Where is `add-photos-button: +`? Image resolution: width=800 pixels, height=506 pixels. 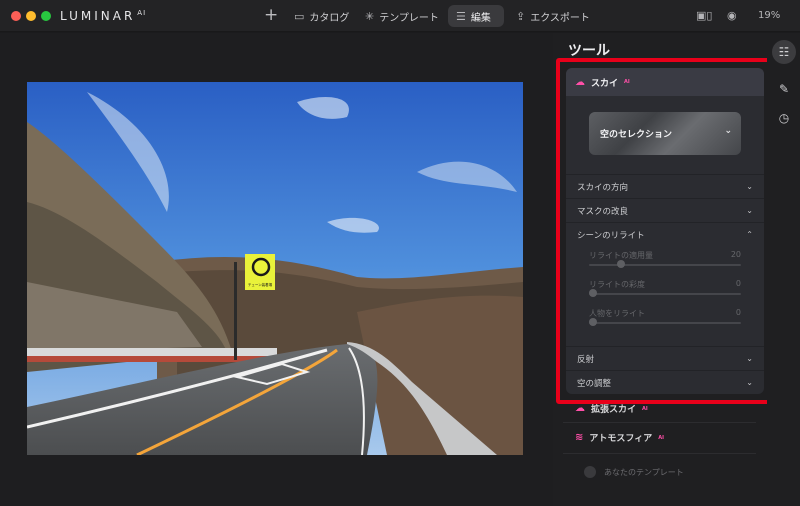 add-photos-button: + is located at coordinates (271, 15).